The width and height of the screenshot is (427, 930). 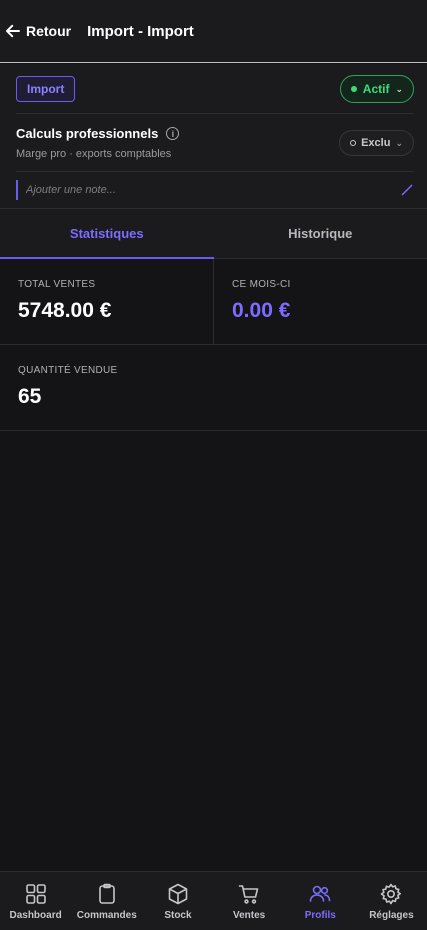 I want to click on nav-label: Commandes, so click(x=106, y=915).